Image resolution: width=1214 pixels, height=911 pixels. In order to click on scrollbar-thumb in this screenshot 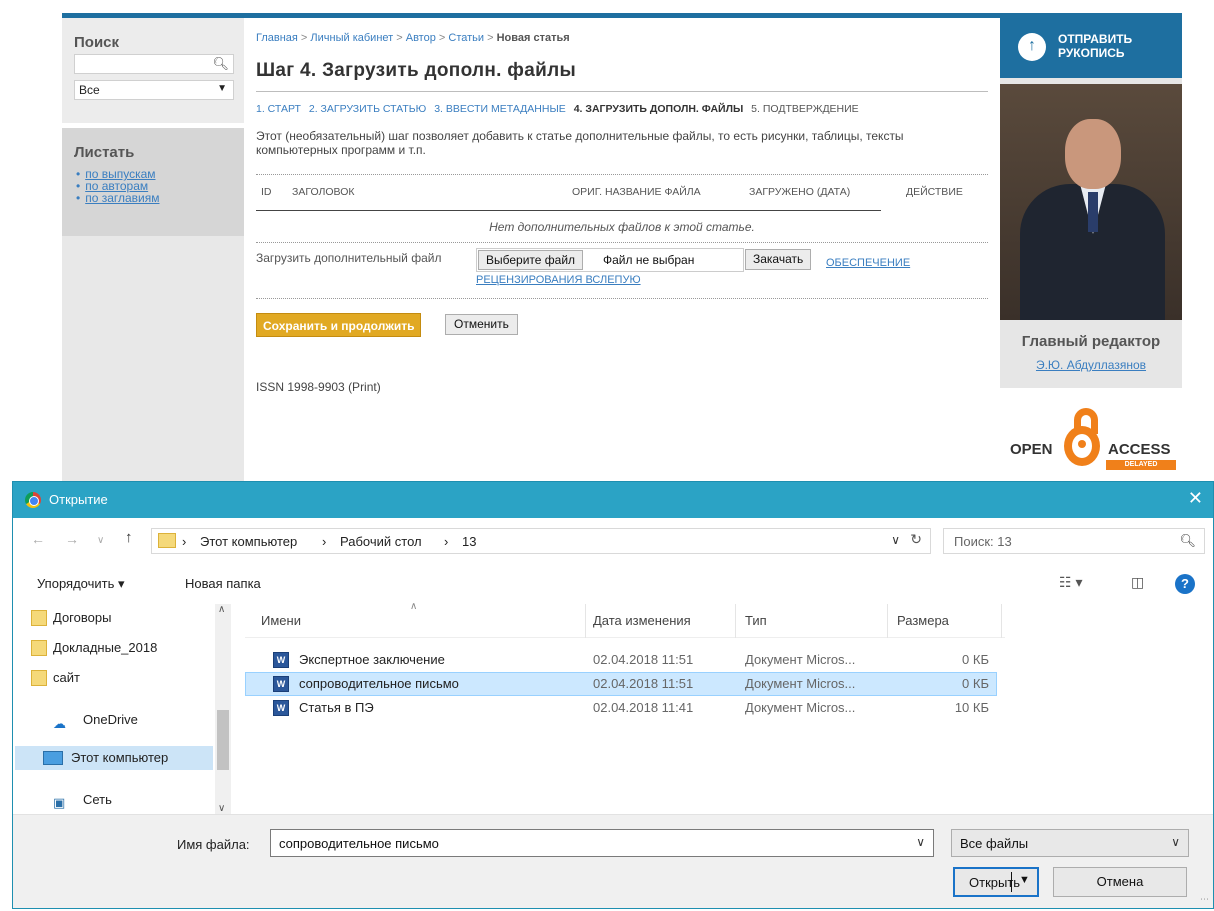, I will do `click(223, 740)`.